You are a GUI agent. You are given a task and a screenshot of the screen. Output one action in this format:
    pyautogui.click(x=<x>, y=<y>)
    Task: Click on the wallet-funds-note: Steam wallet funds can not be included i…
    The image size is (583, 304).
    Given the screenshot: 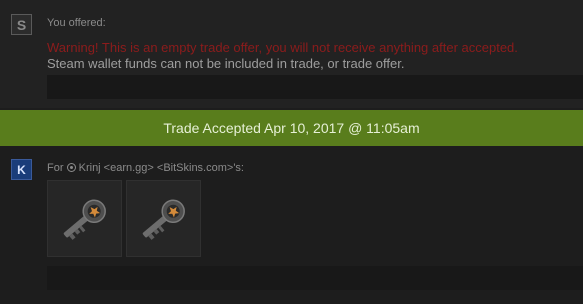 What is the action you would take?
    pyautogui.click(x=226, y=63)
    